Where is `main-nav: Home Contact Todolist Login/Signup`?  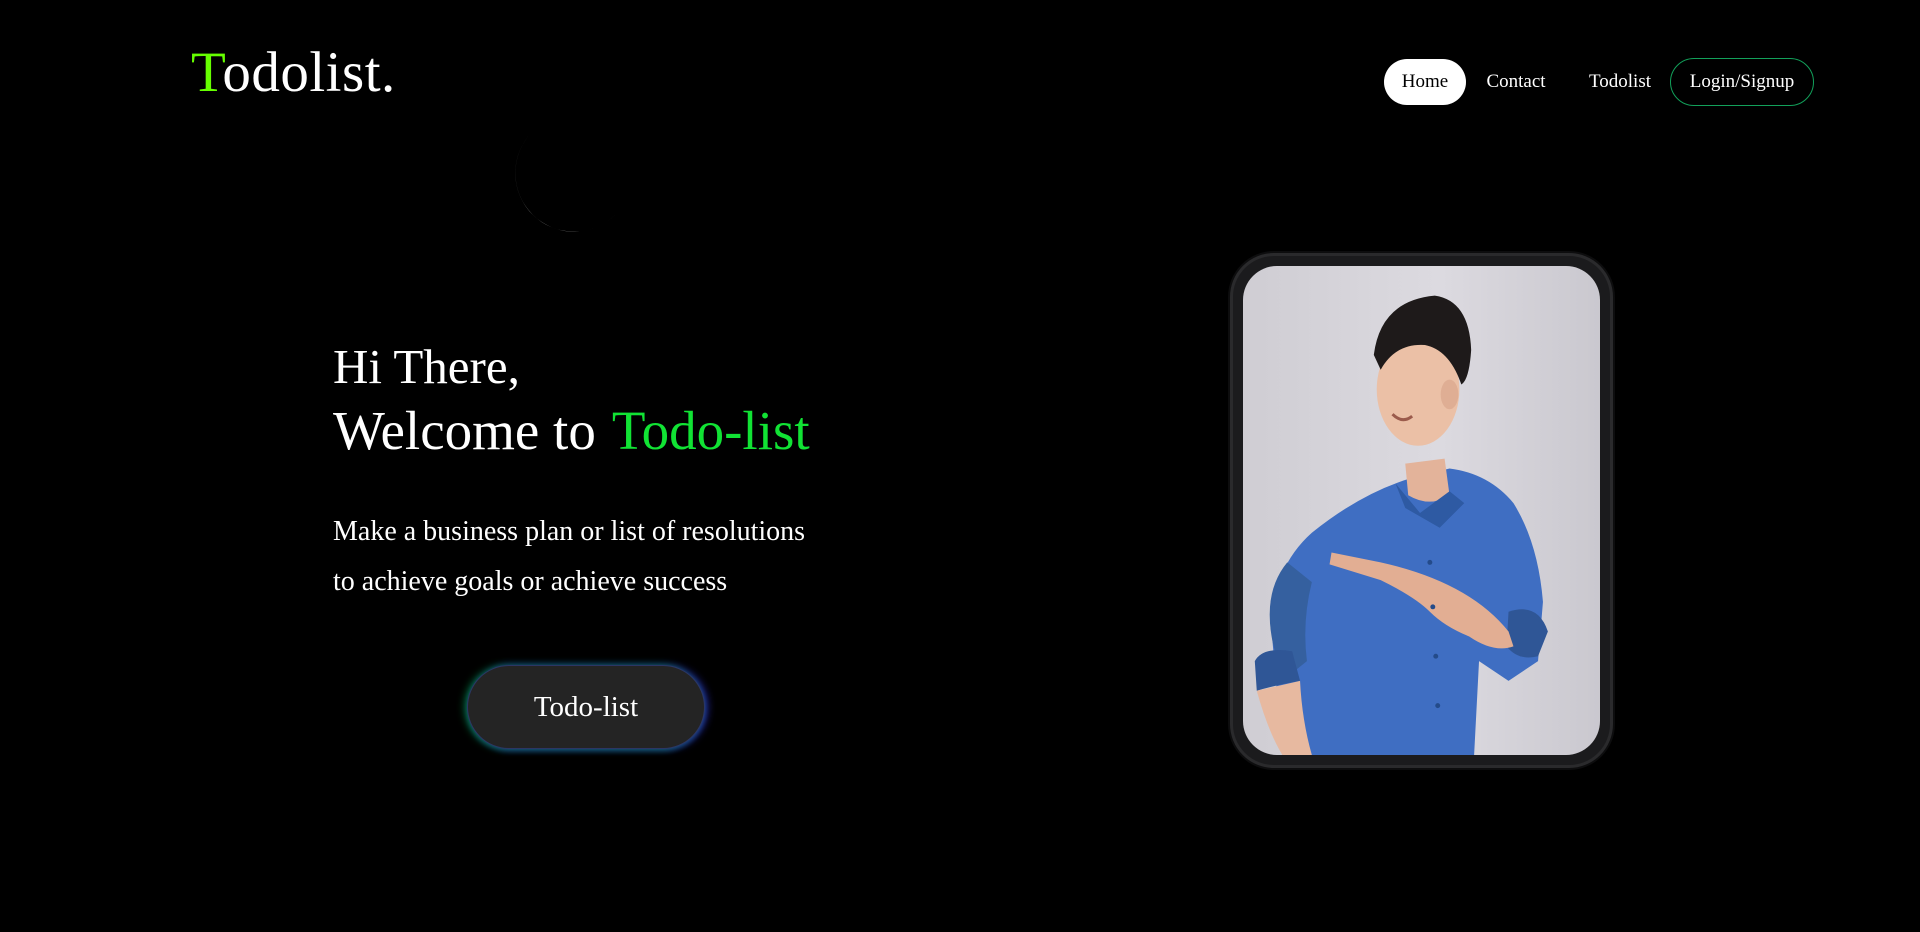 main-nav: Home Contact Todolist Login/Signup is located at coordinates (1599, 82).